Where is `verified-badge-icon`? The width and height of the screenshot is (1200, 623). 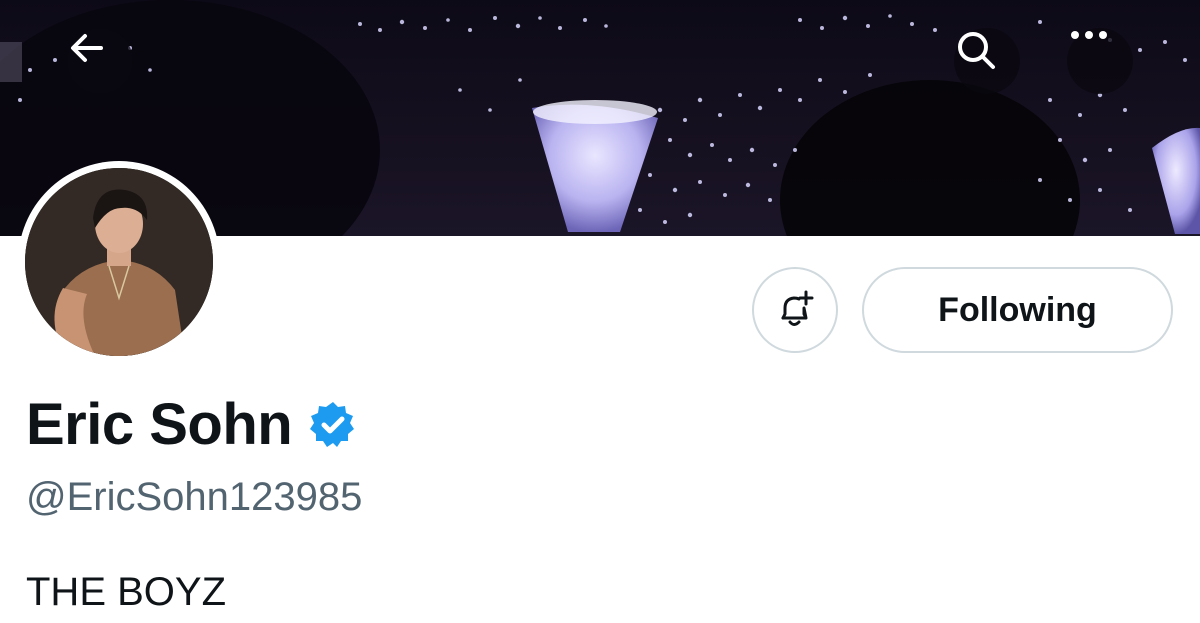
verified-badge-icon is located at coordinates (333, 425).